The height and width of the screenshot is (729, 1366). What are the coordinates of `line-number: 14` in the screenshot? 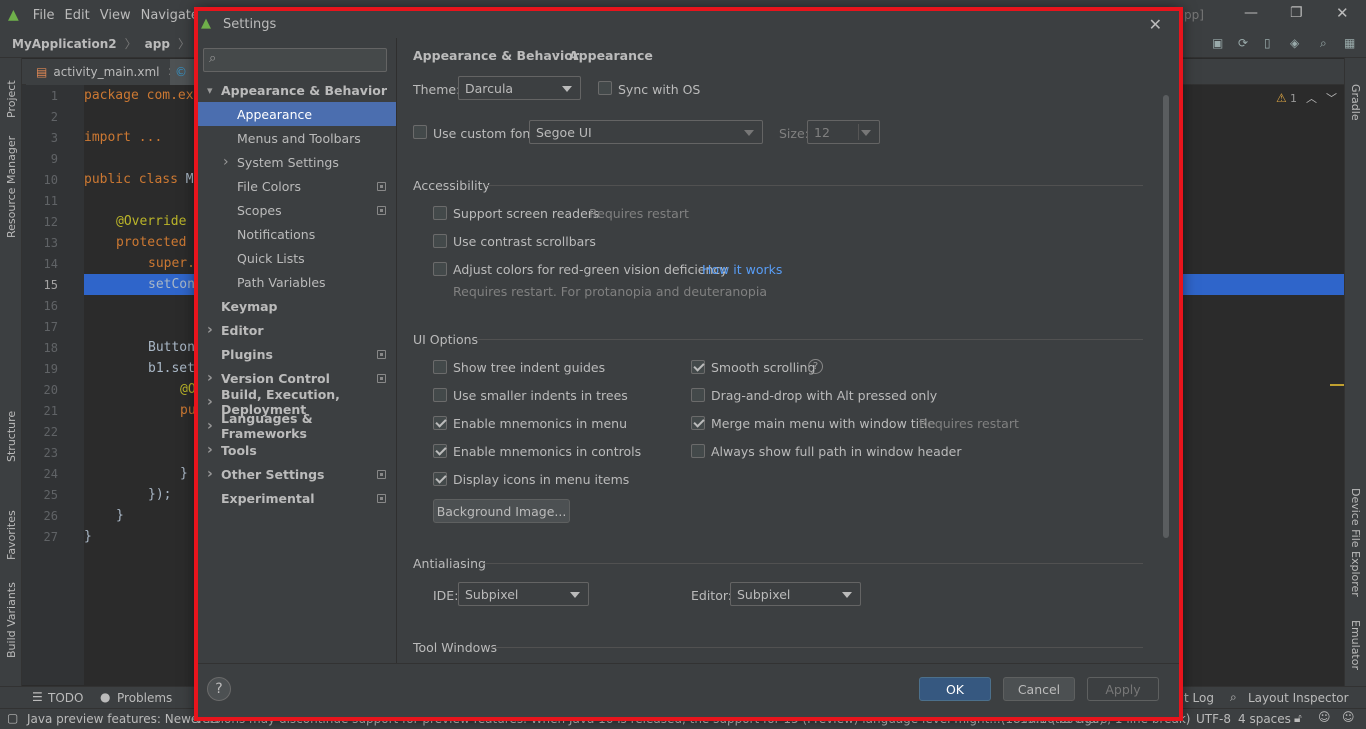 It's located at (50, 264).